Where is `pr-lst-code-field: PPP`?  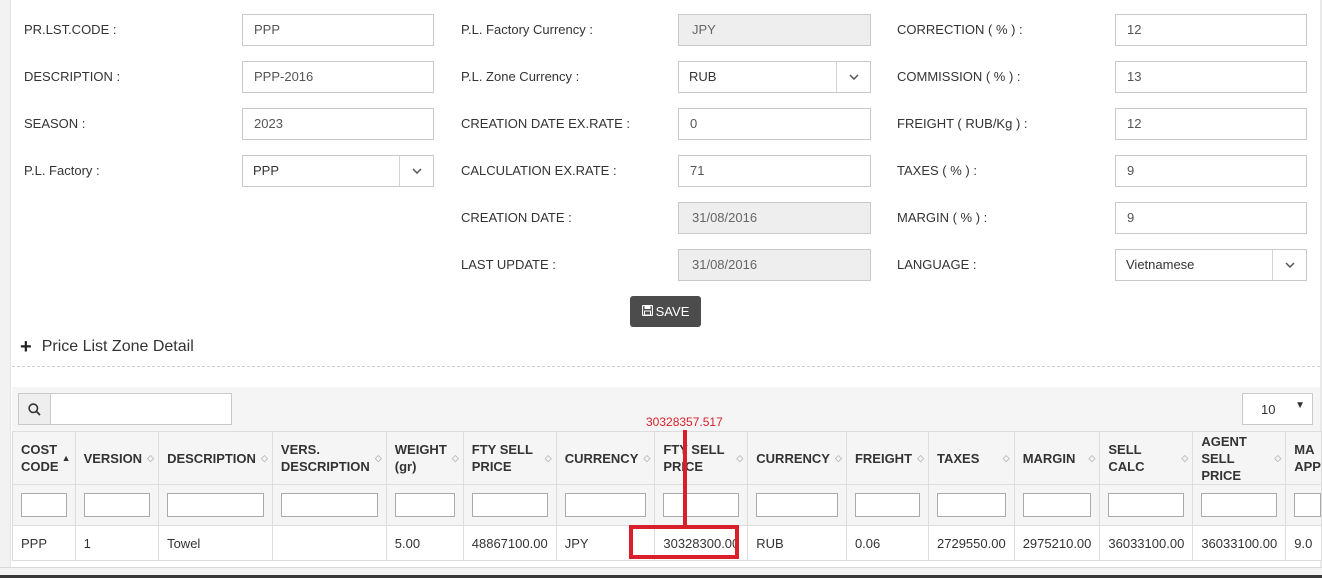
pr-lst-code-field: PPP is located at coordinates (338, 30).